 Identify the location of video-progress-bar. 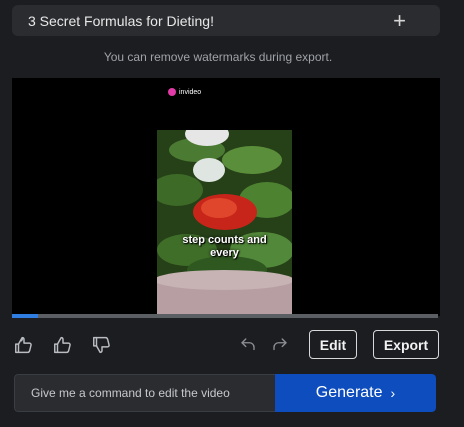
(225, 316).